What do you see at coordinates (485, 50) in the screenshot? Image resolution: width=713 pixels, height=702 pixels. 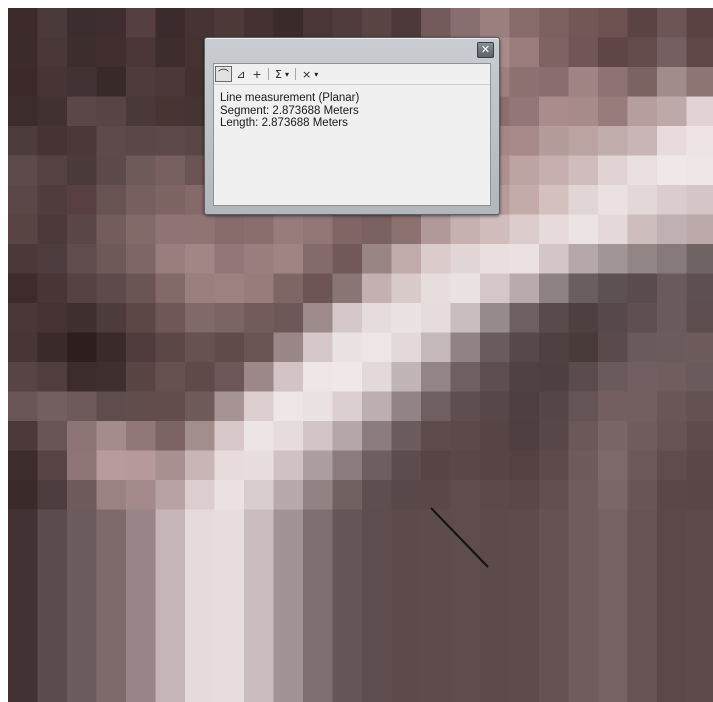 I see `close-button: ✕` at bounding box center [485, 50].